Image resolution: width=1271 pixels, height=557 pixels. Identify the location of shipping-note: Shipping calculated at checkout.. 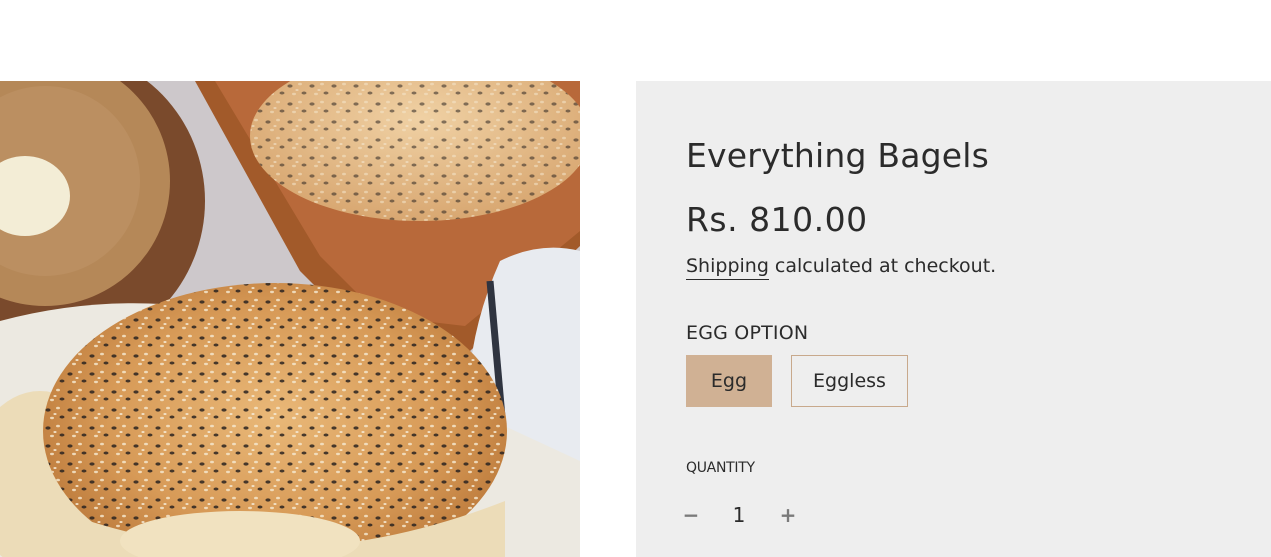
(841, 267).